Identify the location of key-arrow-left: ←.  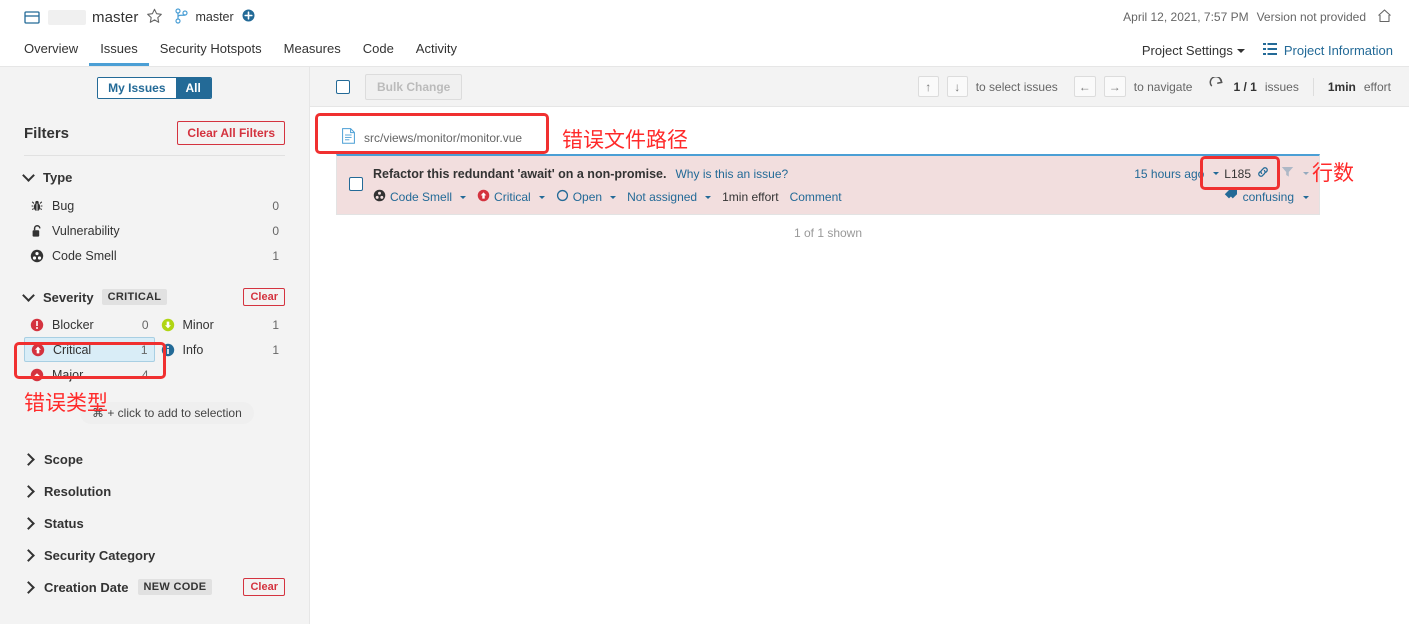
(1084, 86).